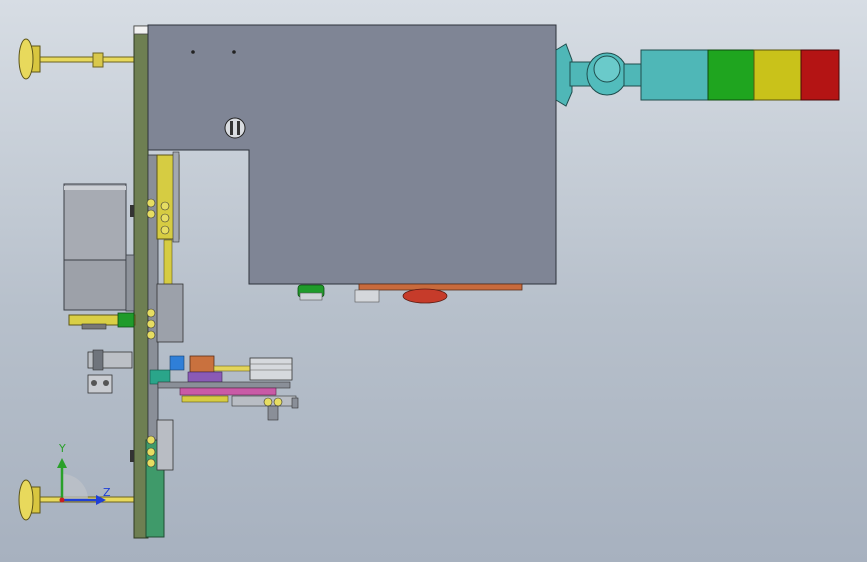  I want to click on motor-bracket, so click(102, 321).